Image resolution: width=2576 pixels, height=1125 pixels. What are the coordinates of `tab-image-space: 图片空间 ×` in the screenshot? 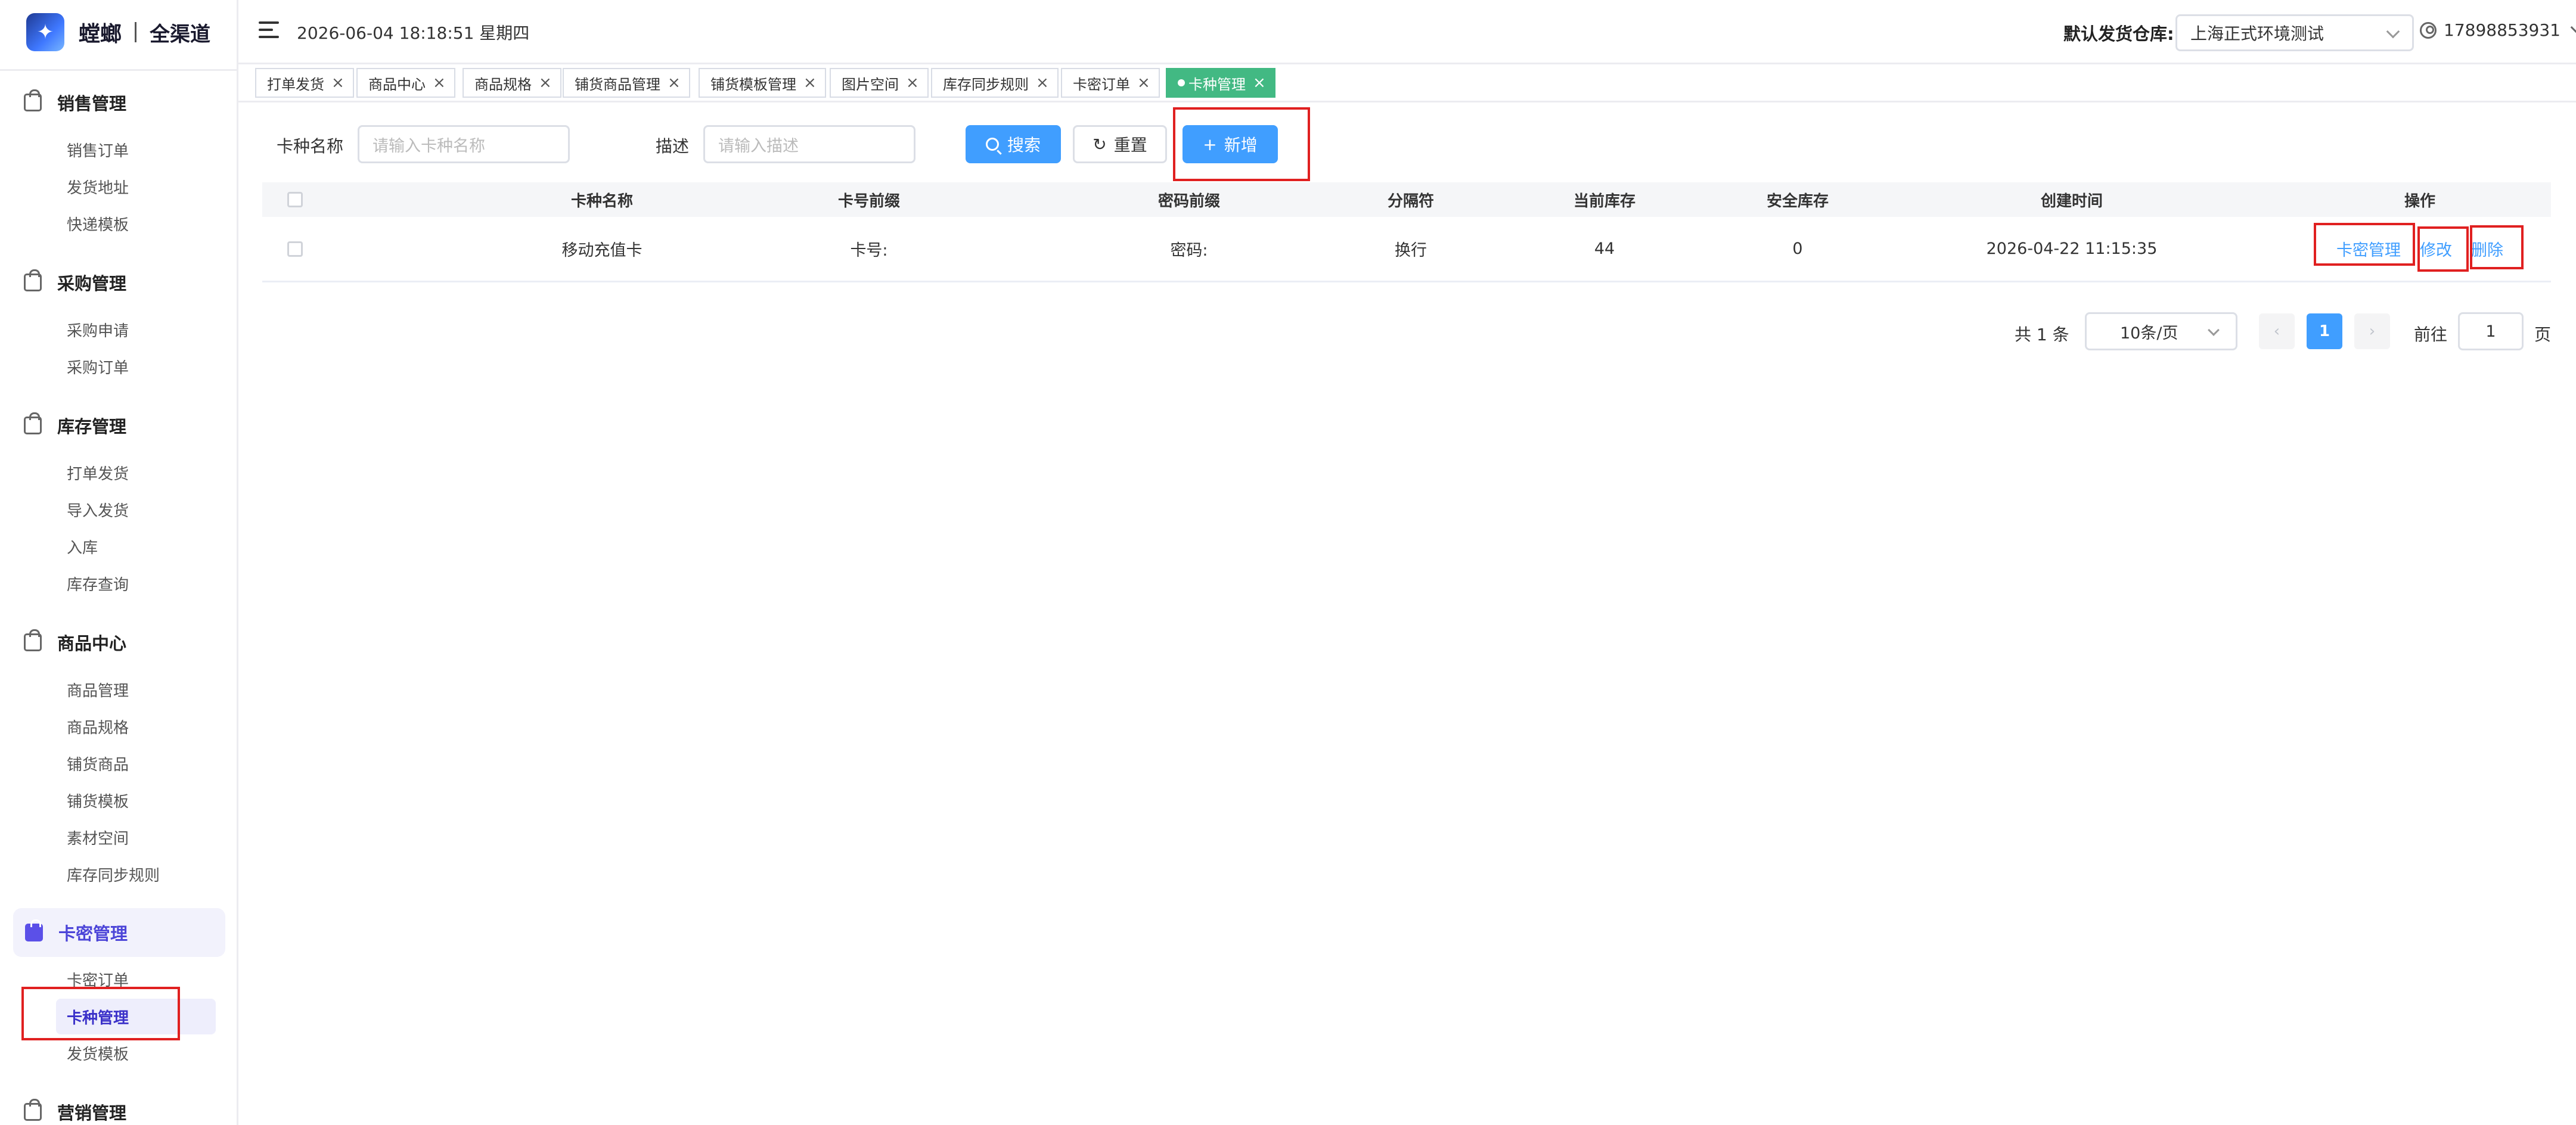 It's located at (880, 83).